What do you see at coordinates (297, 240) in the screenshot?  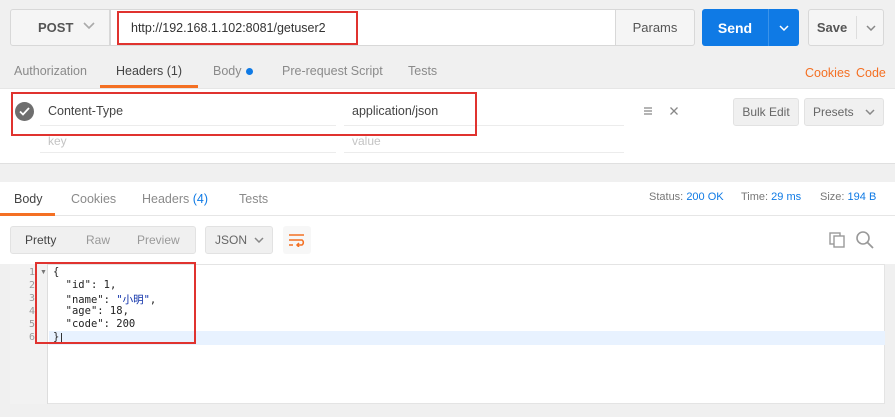 I see `wrap-lines-icon` at bounding box center [297, 240].